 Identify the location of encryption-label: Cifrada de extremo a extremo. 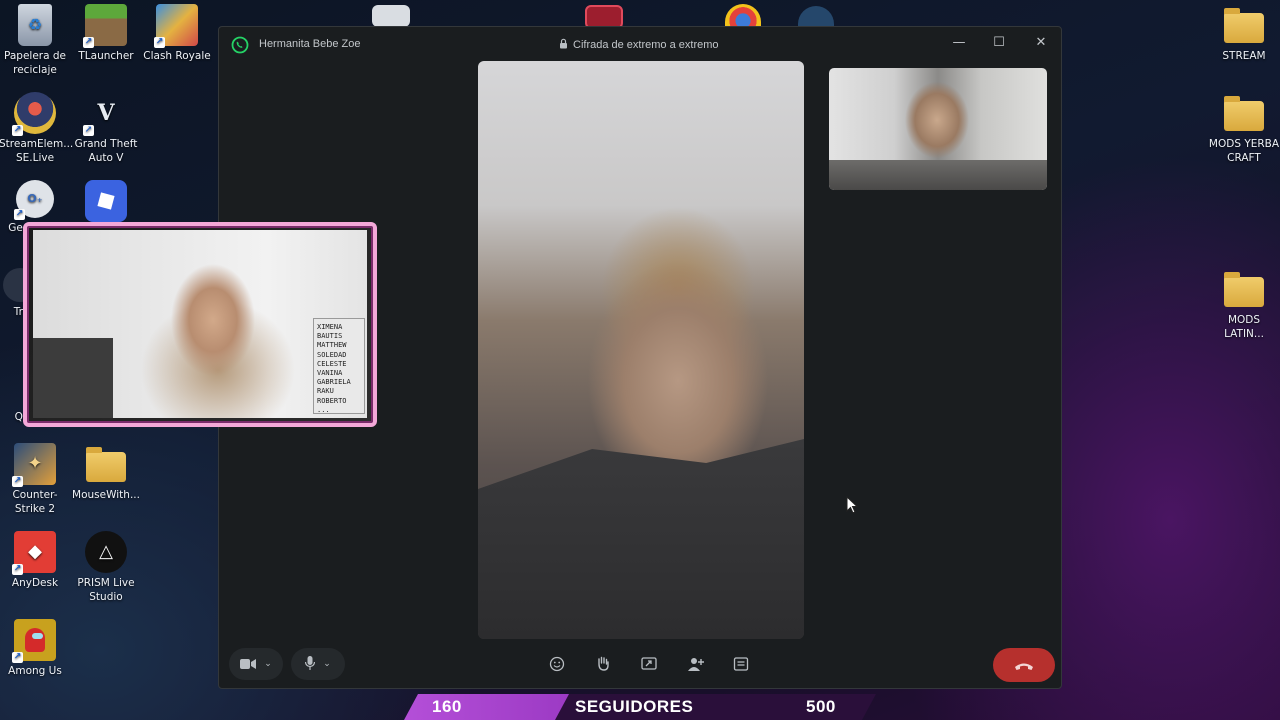
(646, 45).